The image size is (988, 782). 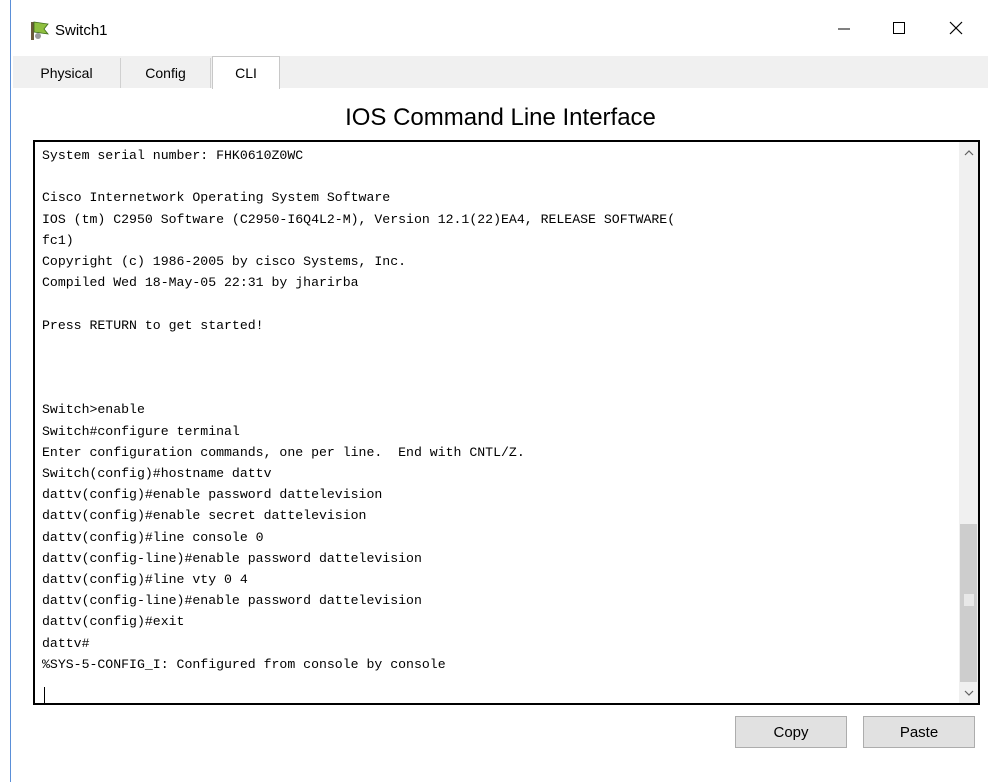 I want to click on maximize-icon, so click(x=899, y=28).